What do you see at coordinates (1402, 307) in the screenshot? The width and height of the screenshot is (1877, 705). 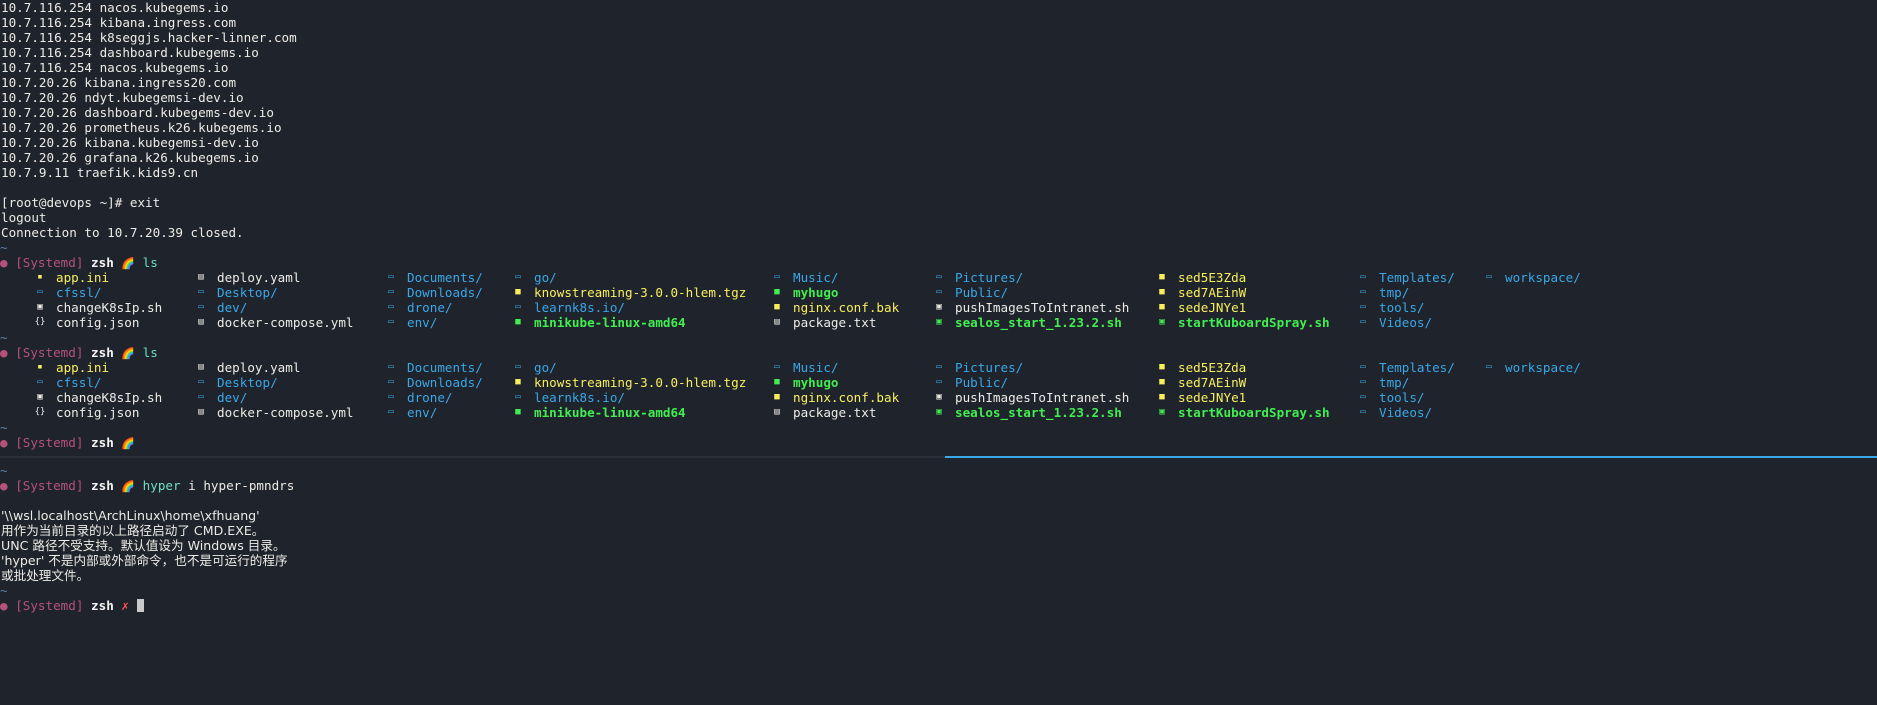 I see `listing-entry: tools/` at bounding box center [1402, 307].